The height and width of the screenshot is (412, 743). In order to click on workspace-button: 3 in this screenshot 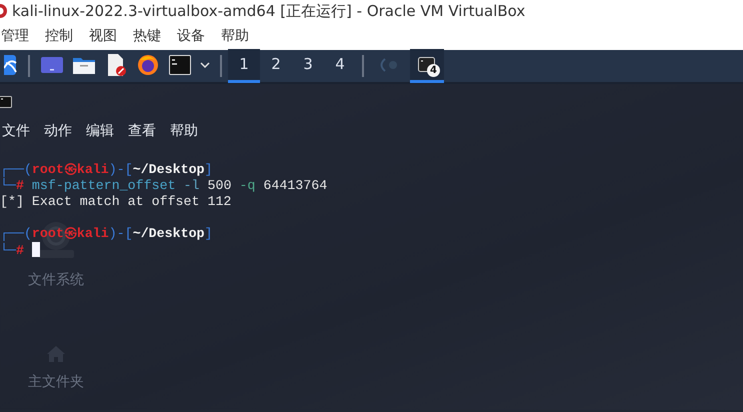, I will do `click(308, 66)`.